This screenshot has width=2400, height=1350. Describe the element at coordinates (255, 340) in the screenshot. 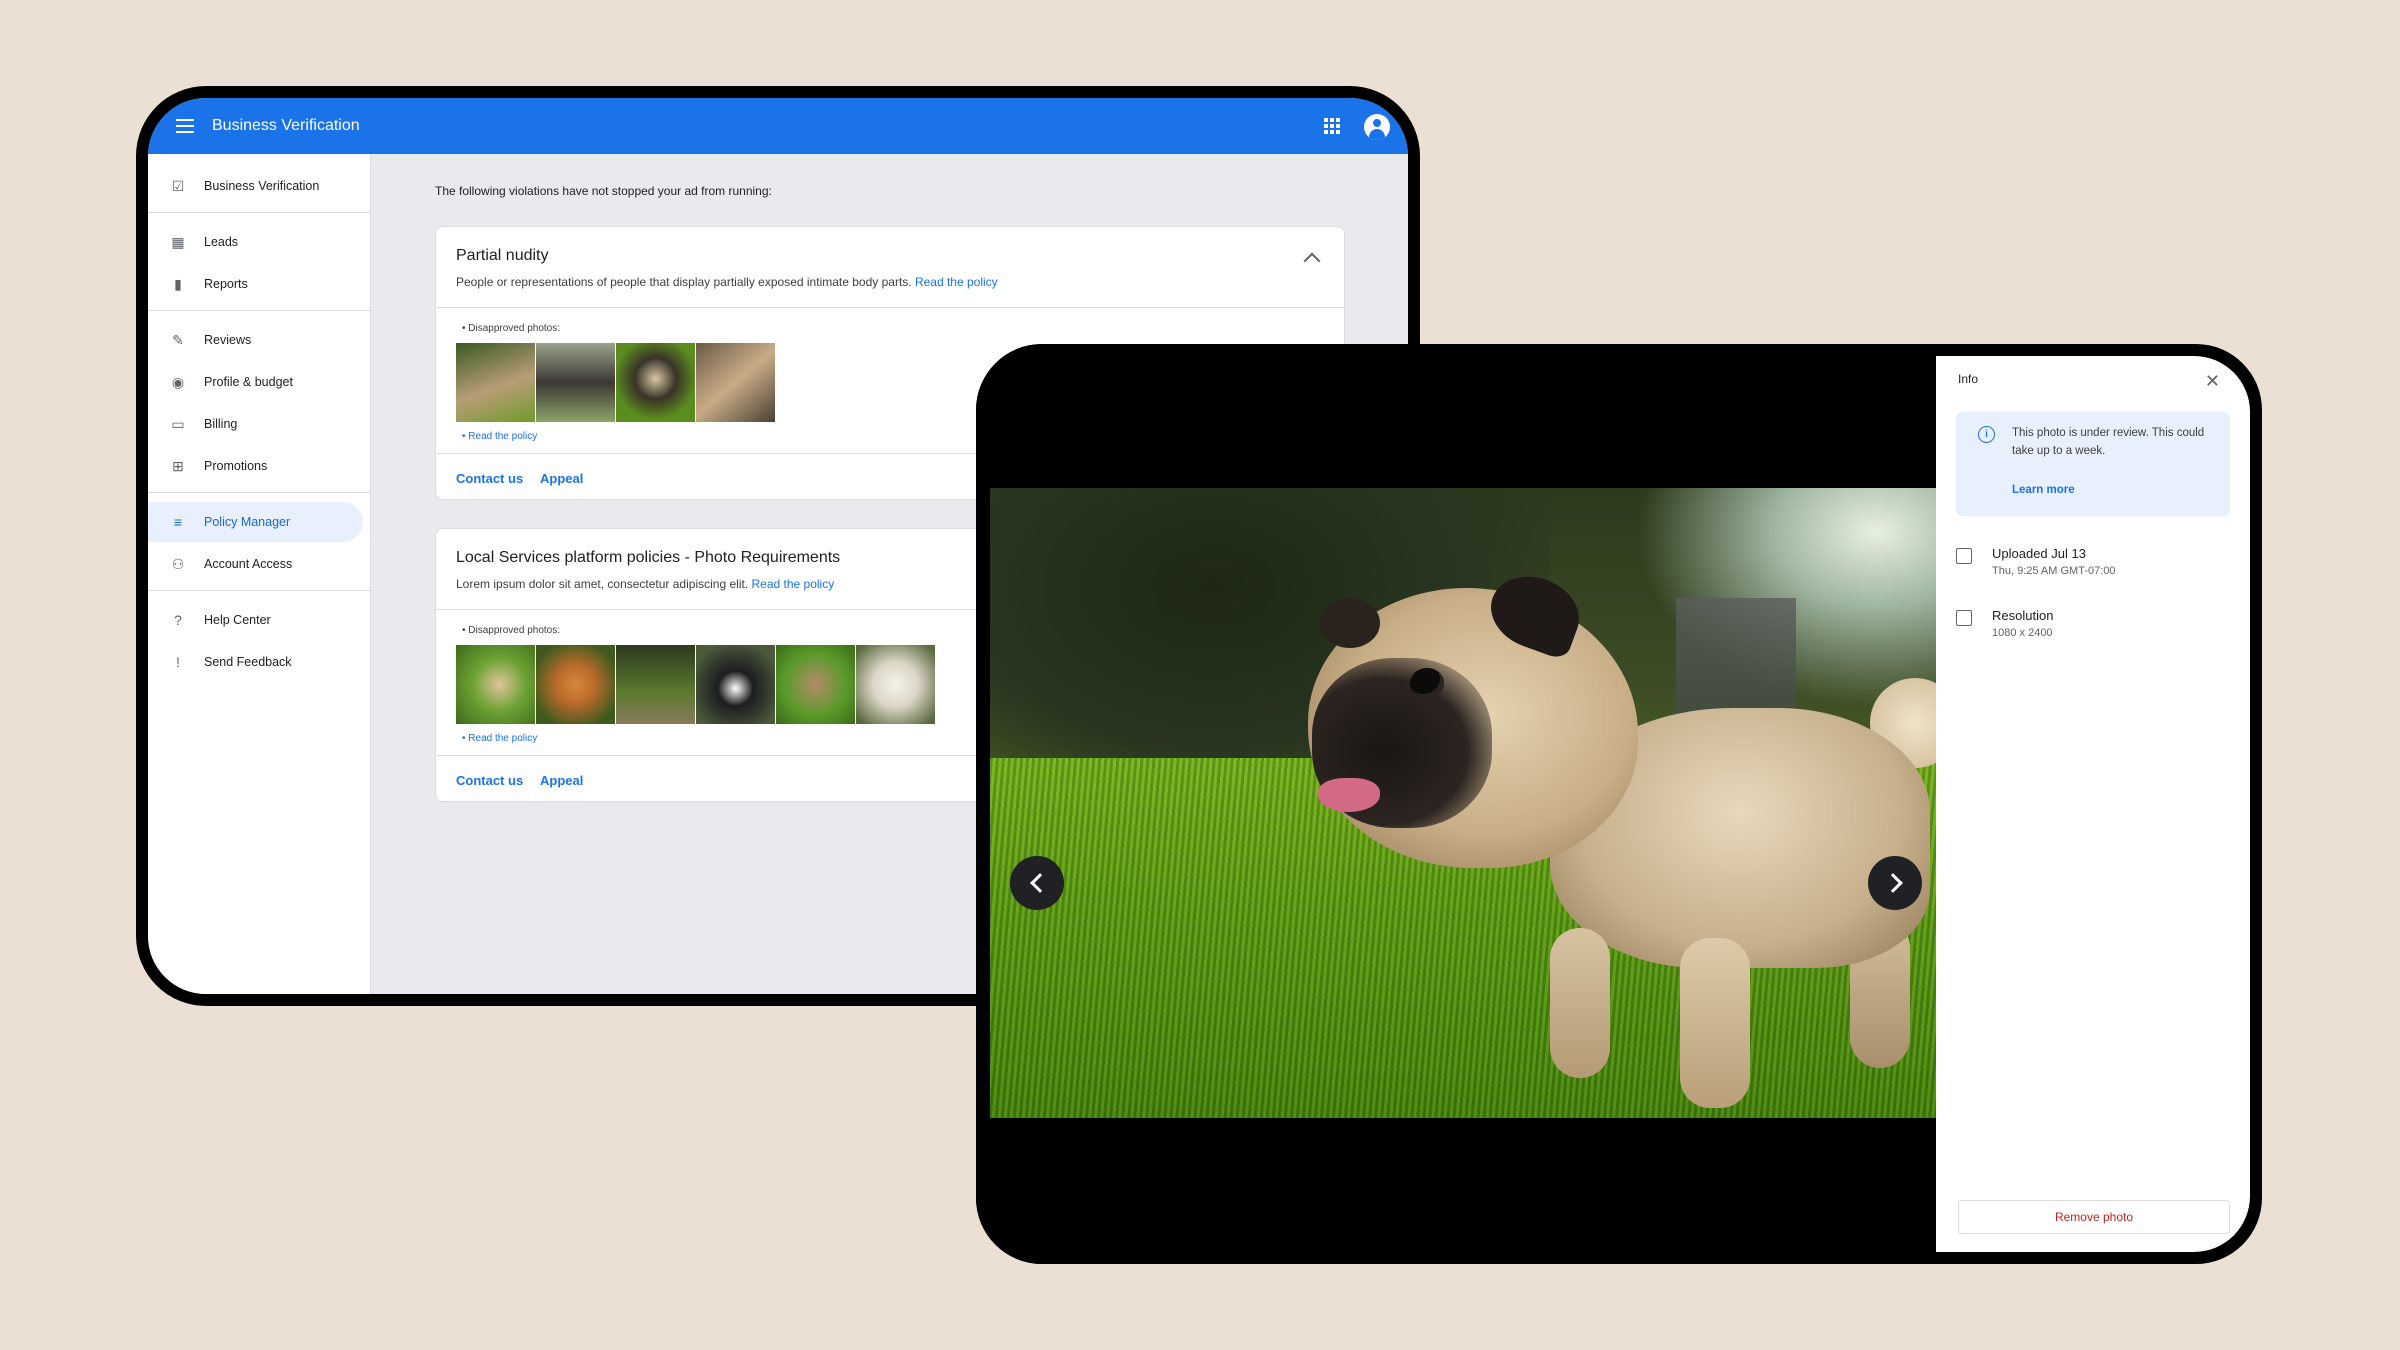

I see `sidebar-item-reviews: ✎ Reviews` at that location.